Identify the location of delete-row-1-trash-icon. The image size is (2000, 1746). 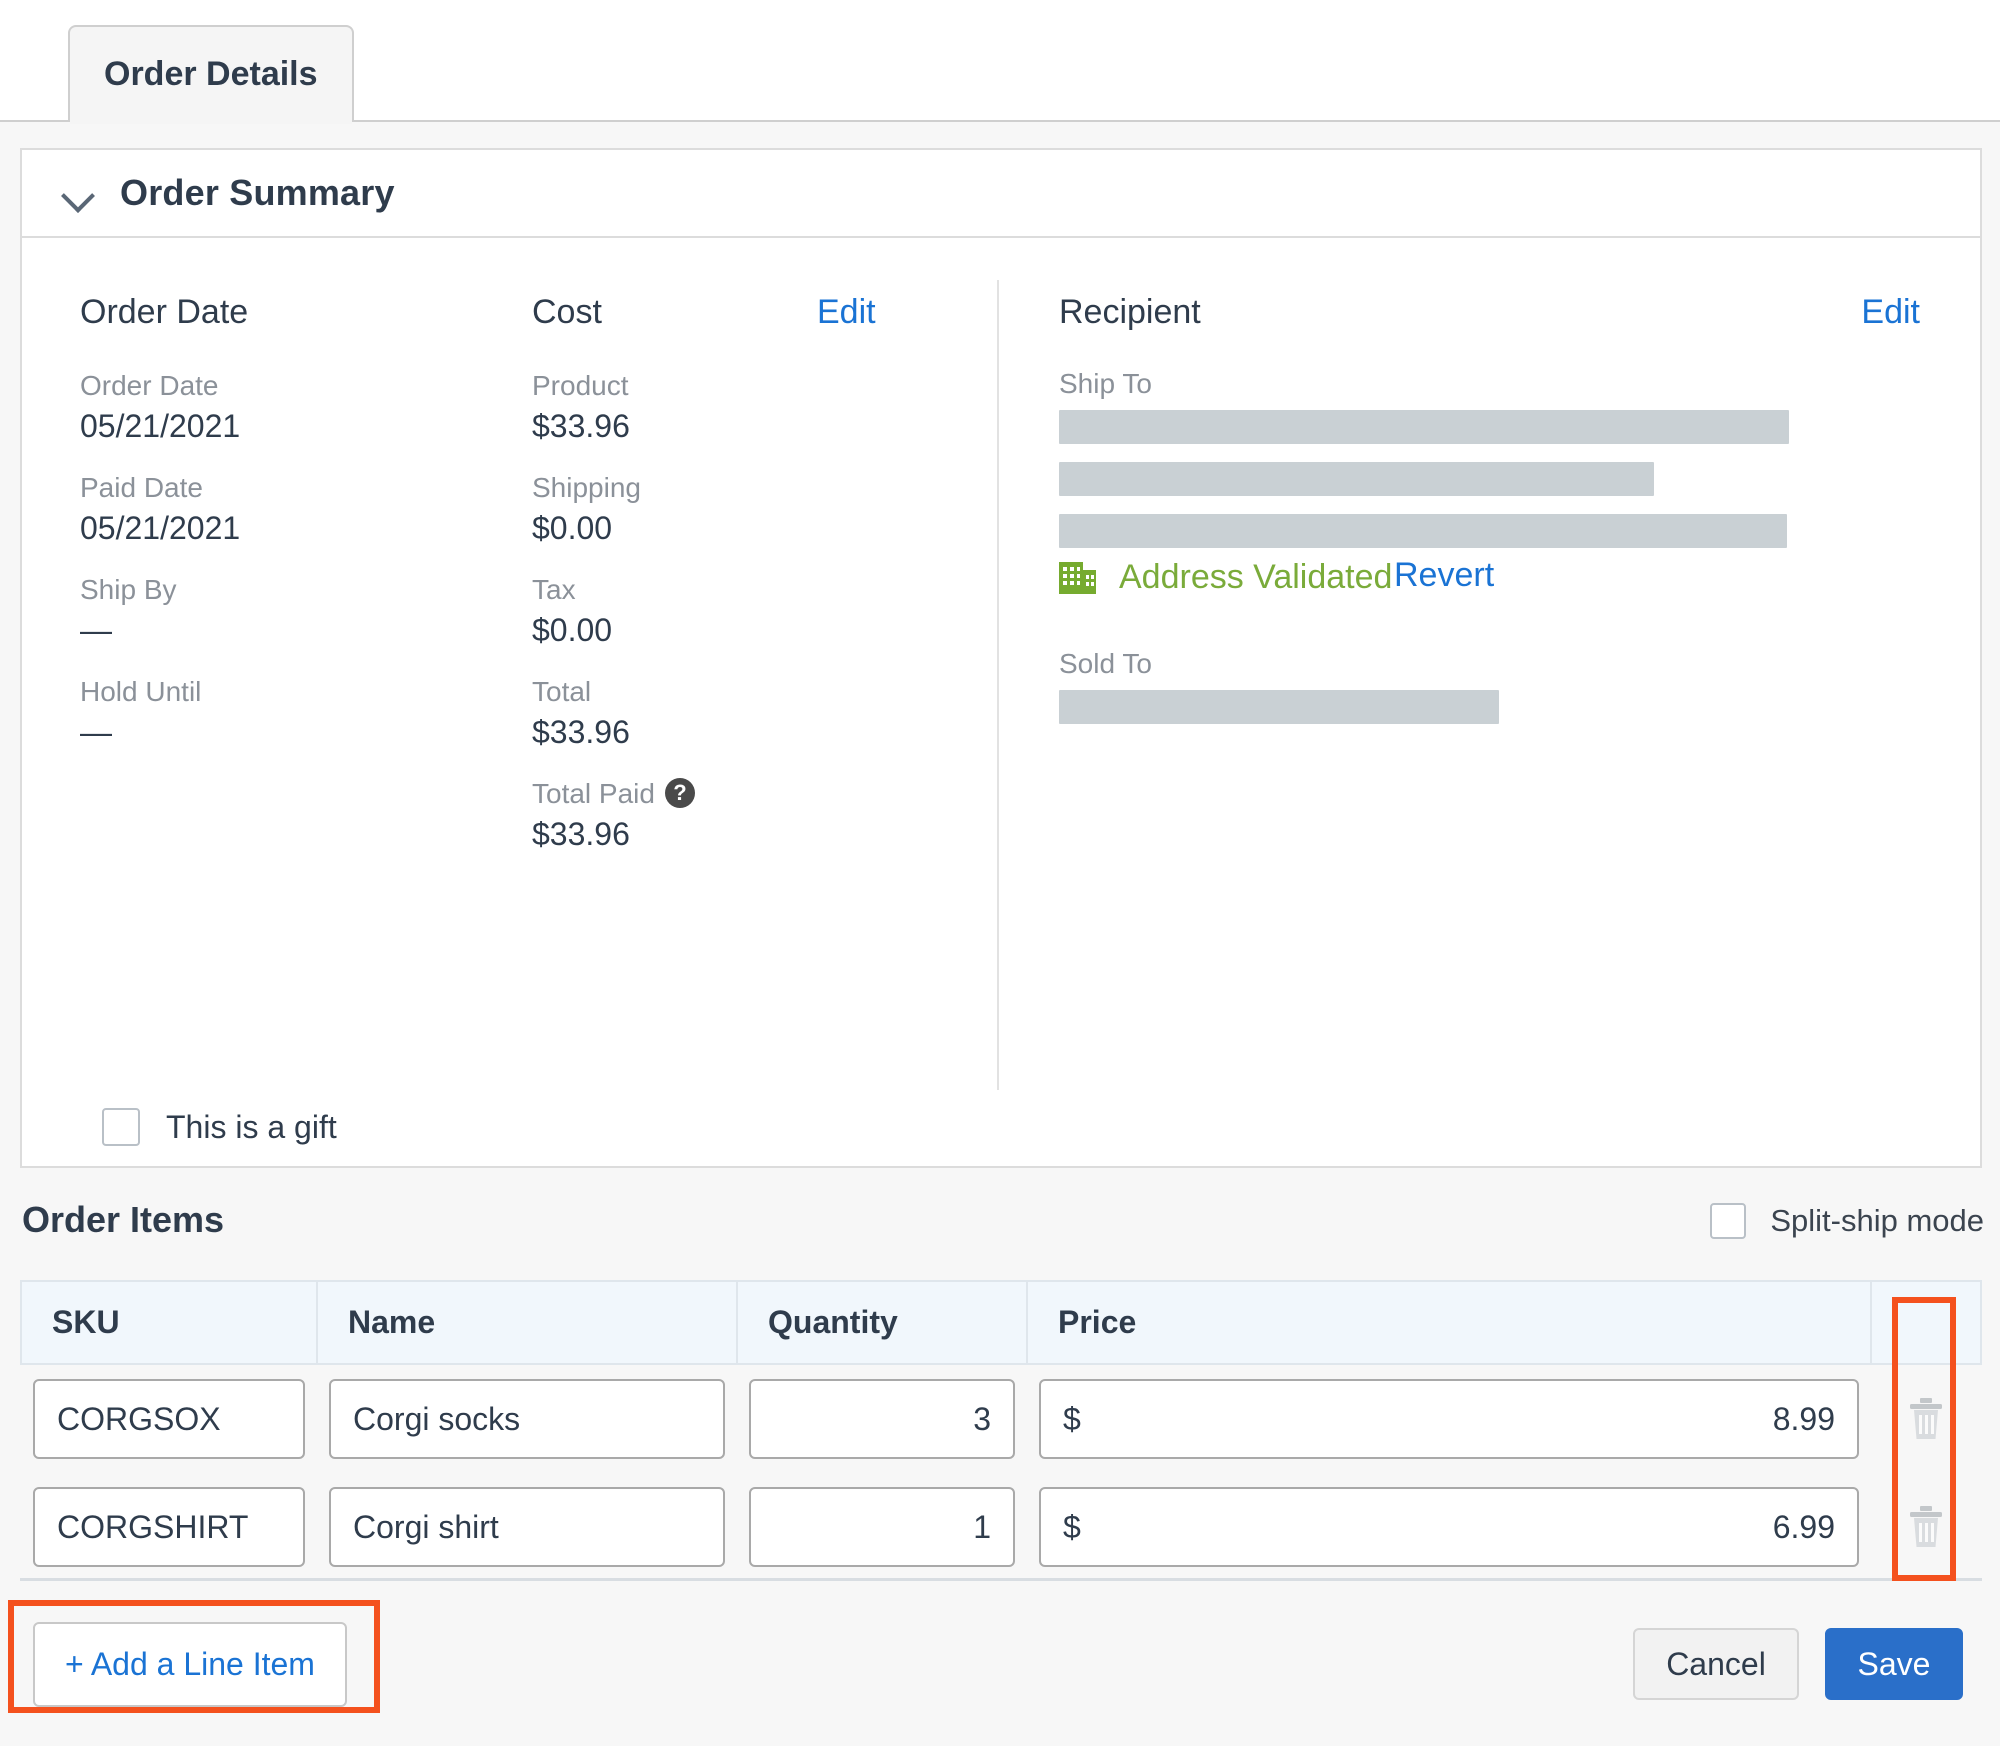
(1926, 1419).